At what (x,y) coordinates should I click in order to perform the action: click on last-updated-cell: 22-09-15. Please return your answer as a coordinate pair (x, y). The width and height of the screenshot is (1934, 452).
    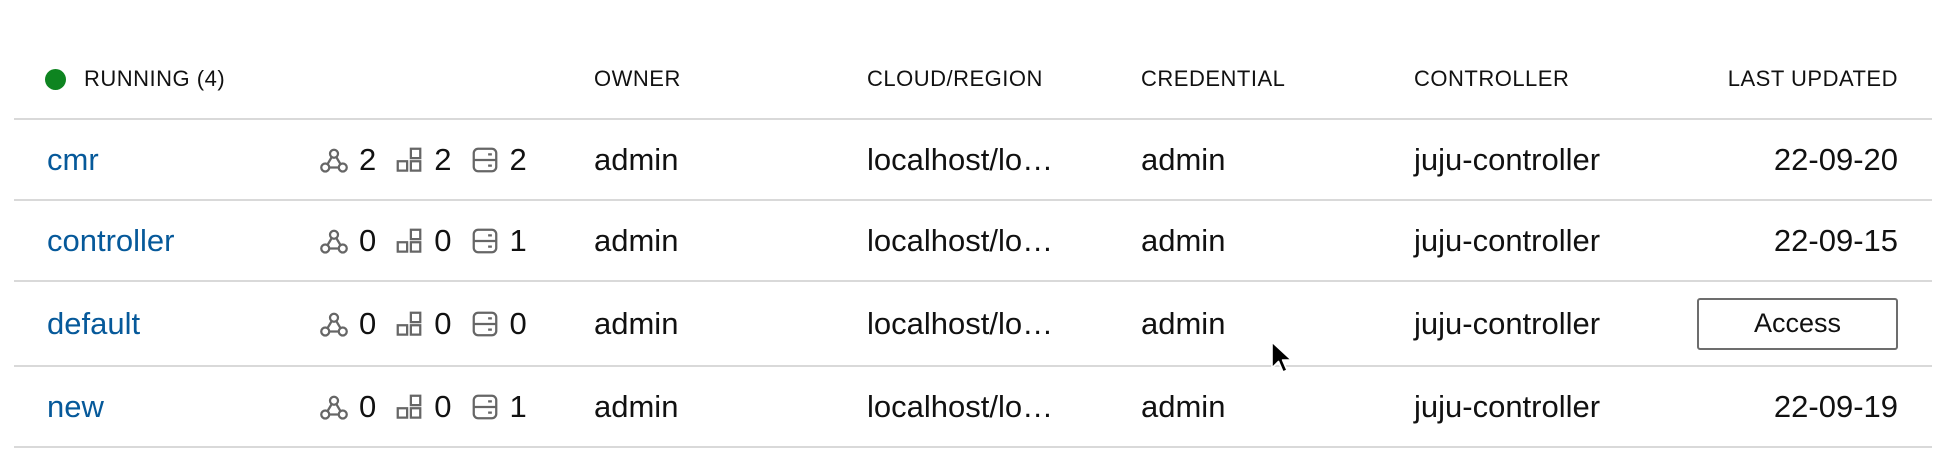
    Looking at the image, I should click on (1835, 240).